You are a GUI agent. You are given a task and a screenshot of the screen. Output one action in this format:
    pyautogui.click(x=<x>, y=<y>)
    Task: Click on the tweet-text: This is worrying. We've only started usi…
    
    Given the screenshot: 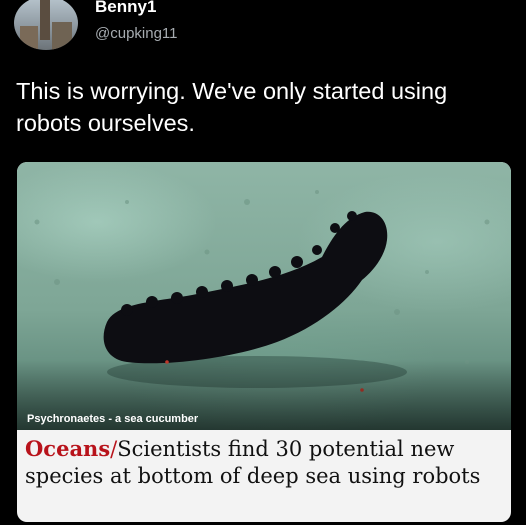 What is the action you would take?
    pyautogui.click(x=232, y=107)
    